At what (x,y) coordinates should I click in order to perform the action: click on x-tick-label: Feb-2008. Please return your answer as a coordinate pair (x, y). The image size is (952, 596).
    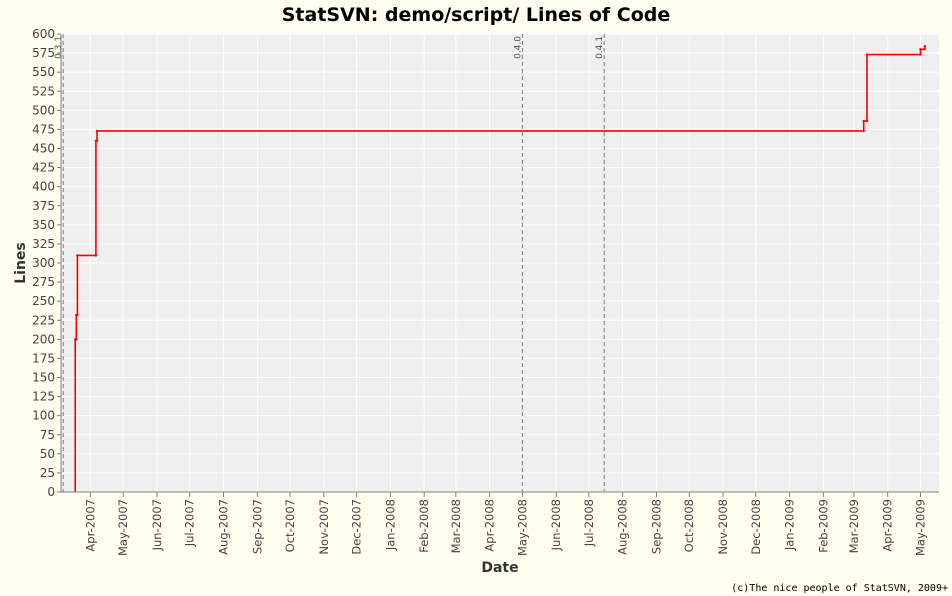
    Looking at the image, I should click on (424, 526).